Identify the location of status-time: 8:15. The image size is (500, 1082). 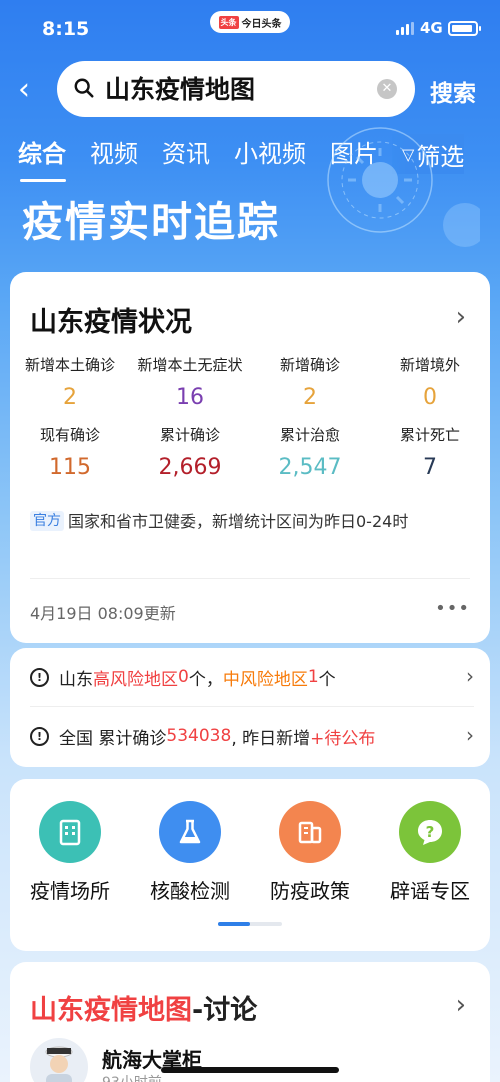
(66, 29).